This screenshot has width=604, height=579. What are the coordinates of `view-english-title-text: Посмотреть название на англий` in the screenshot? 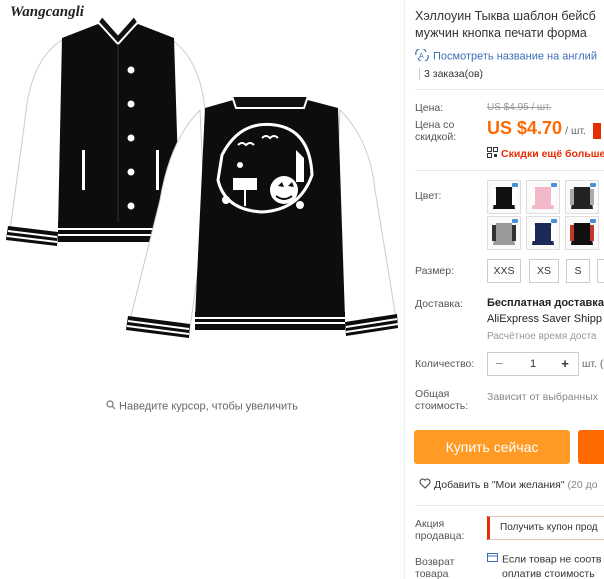 It's located at (515, 56).